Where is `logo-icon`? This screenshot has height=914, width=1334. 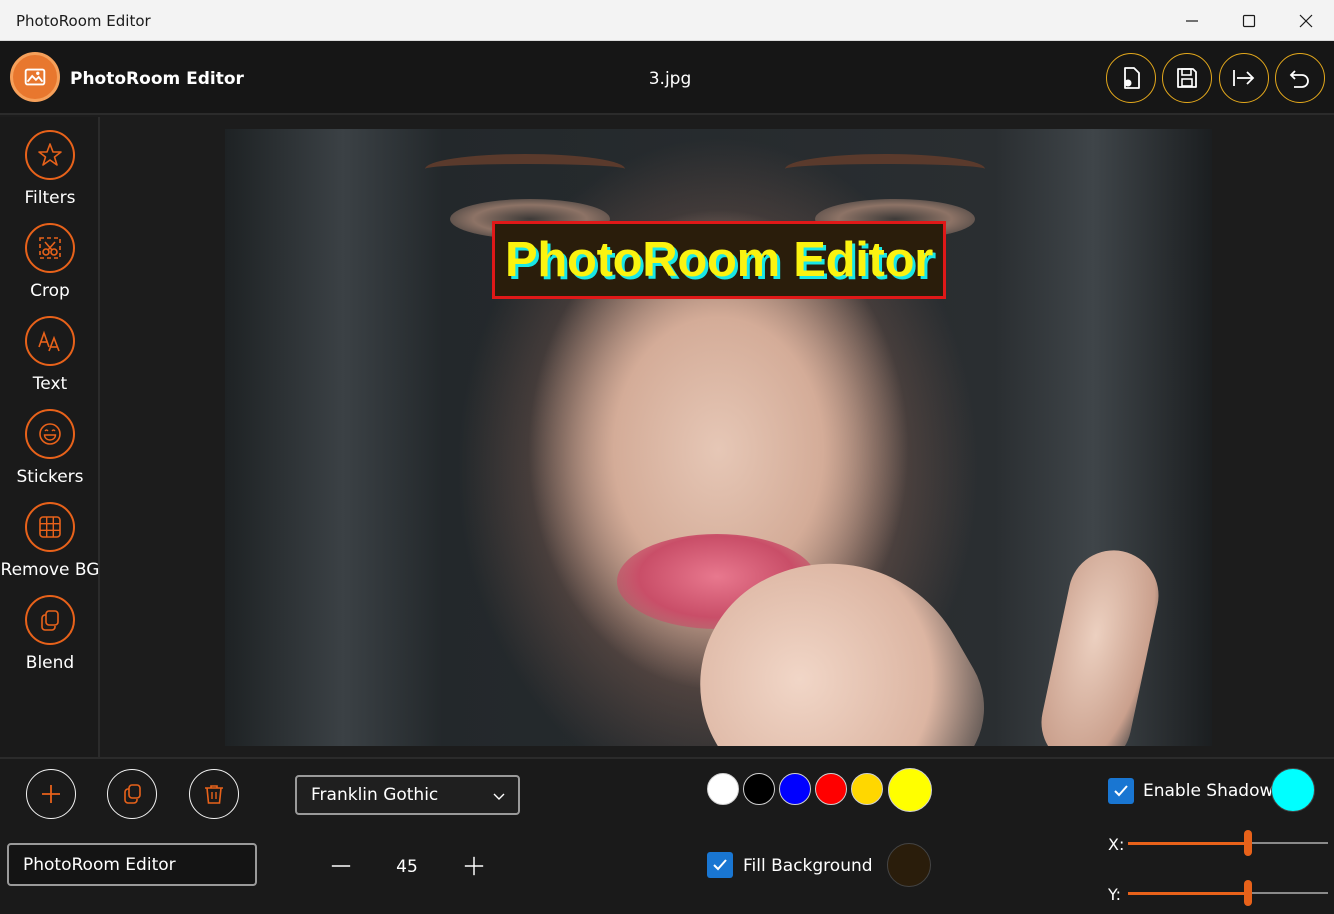
logo-icon is located at coordinates (35, 77).